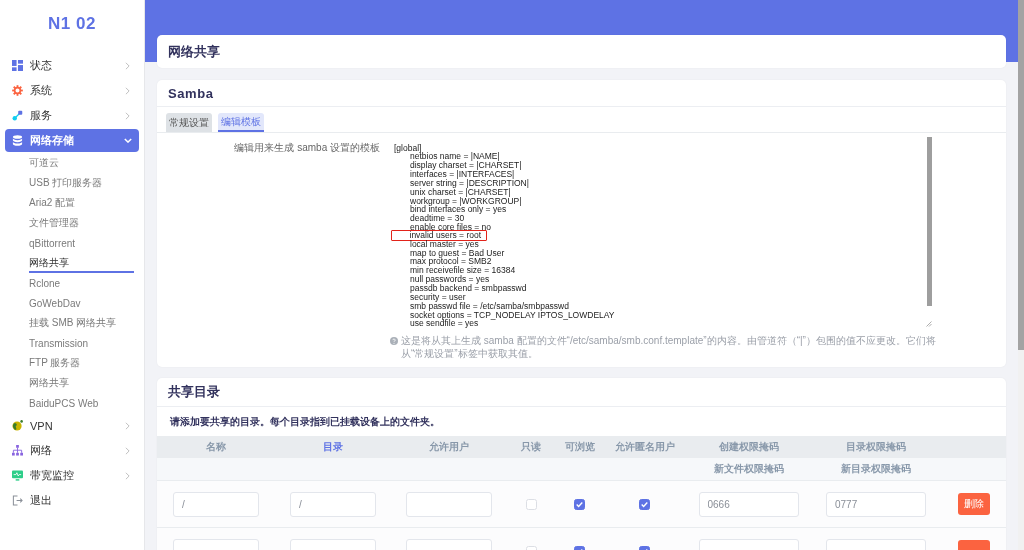 Image resolution: width=1024 pixels, height=550 pixels. What do you see at coordinates (876, 447) in the screenshot?
I see `column-header: 目录权限掩码` at bounding box center [876, 447].